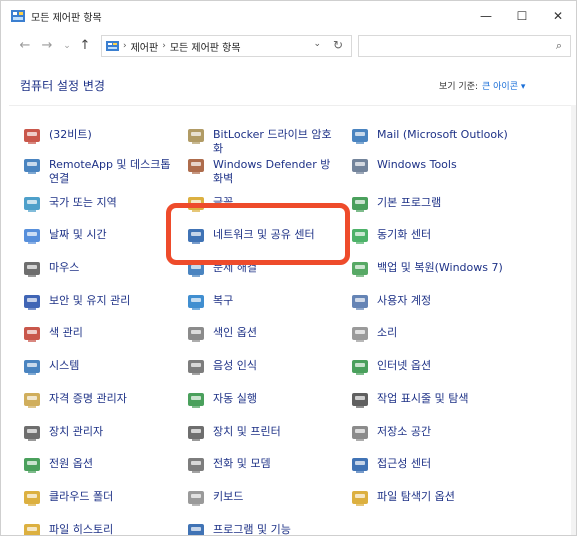 The image size is (577, 536). I want to click on recent-locations-chevron-icon: ⌄, so click(67, 46).